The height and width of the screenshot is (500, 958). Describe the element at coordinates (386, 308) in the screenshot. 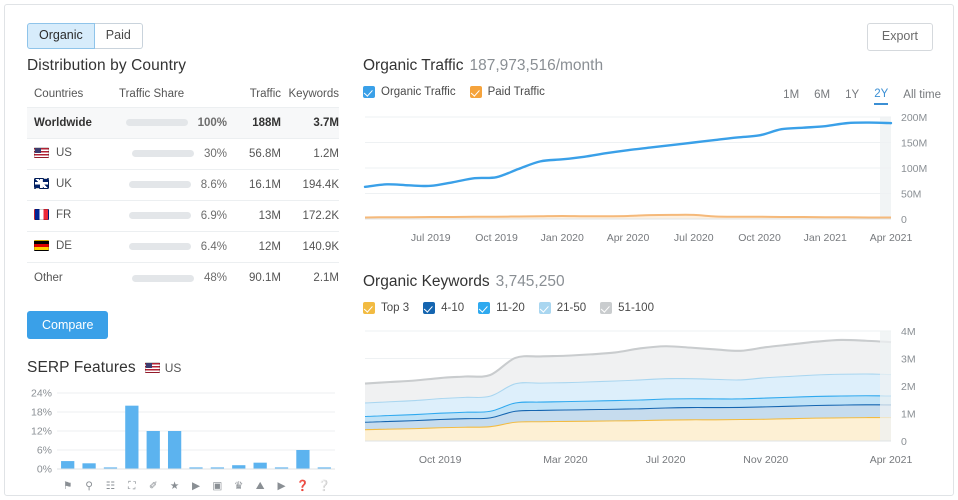

I see `legend-item-keyword-1: Top 3` at that location.